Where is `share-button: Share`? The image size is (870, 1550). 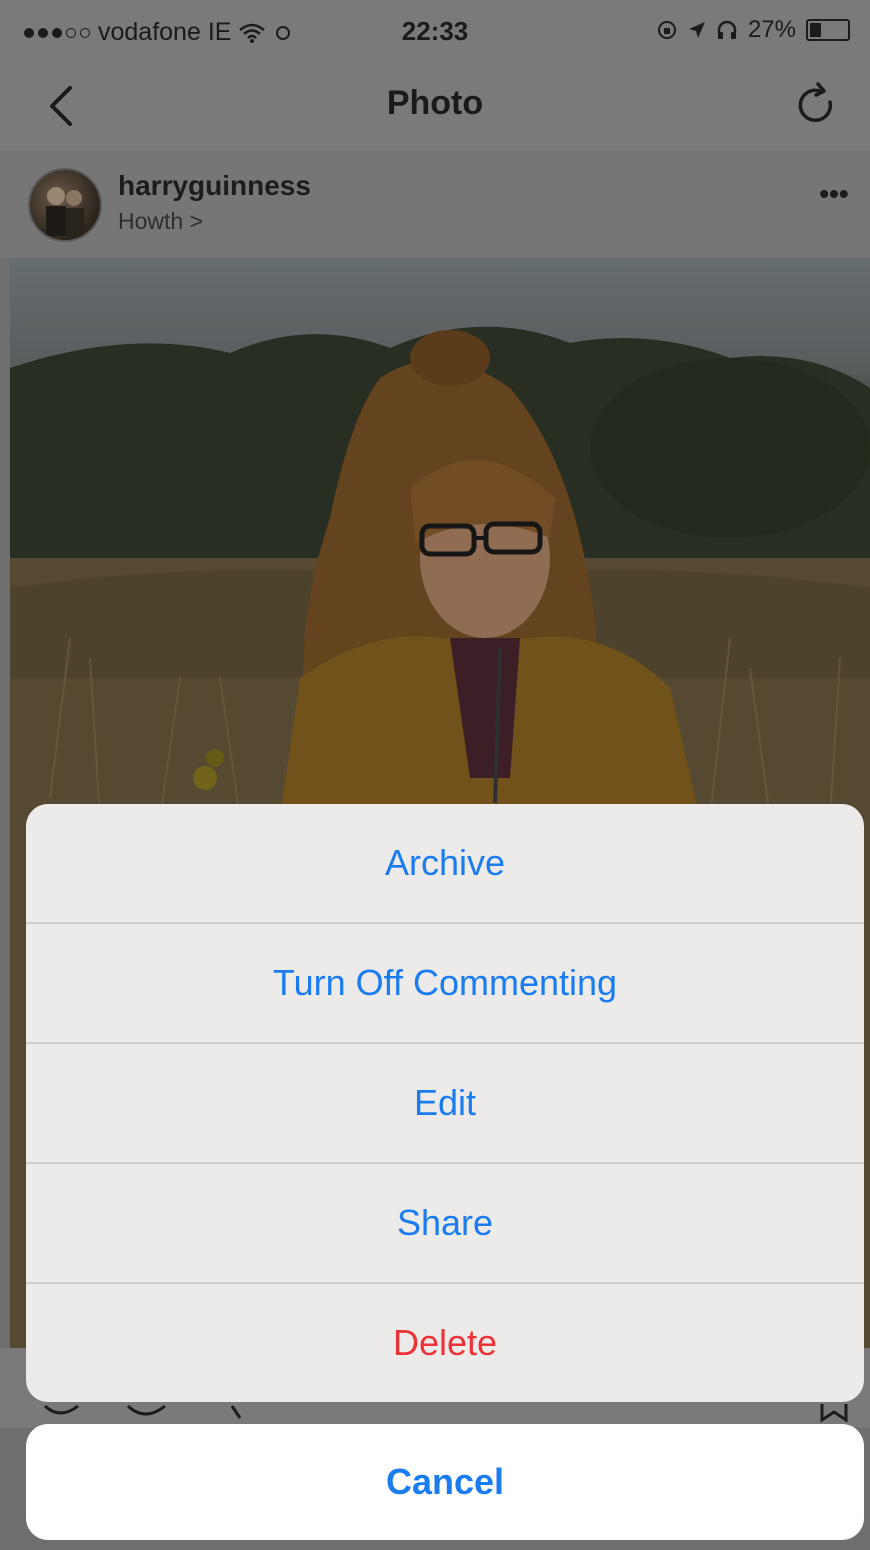 share-button: Share is located at coordinates (445, 1224).